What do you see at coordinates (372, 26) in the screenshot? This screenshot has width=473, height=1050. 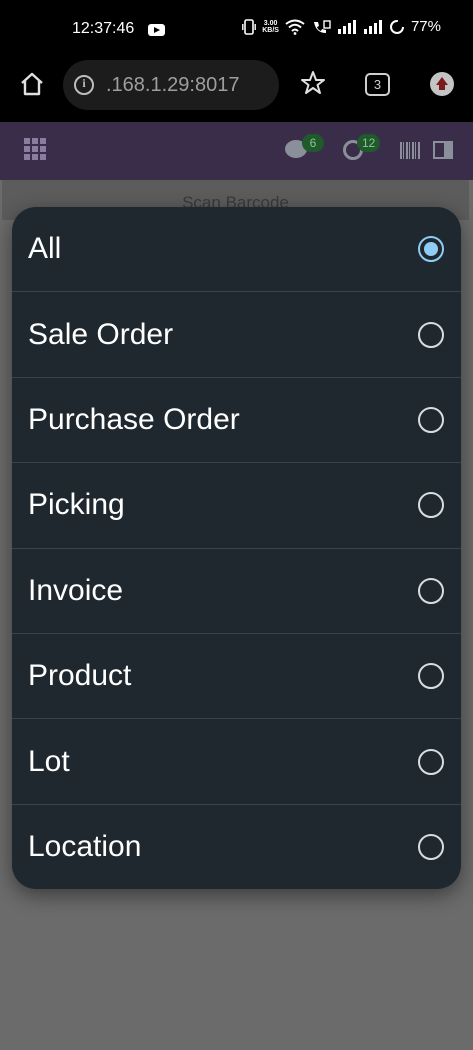 I see `signal-sim2-icon` at bounding box center [372, 26].